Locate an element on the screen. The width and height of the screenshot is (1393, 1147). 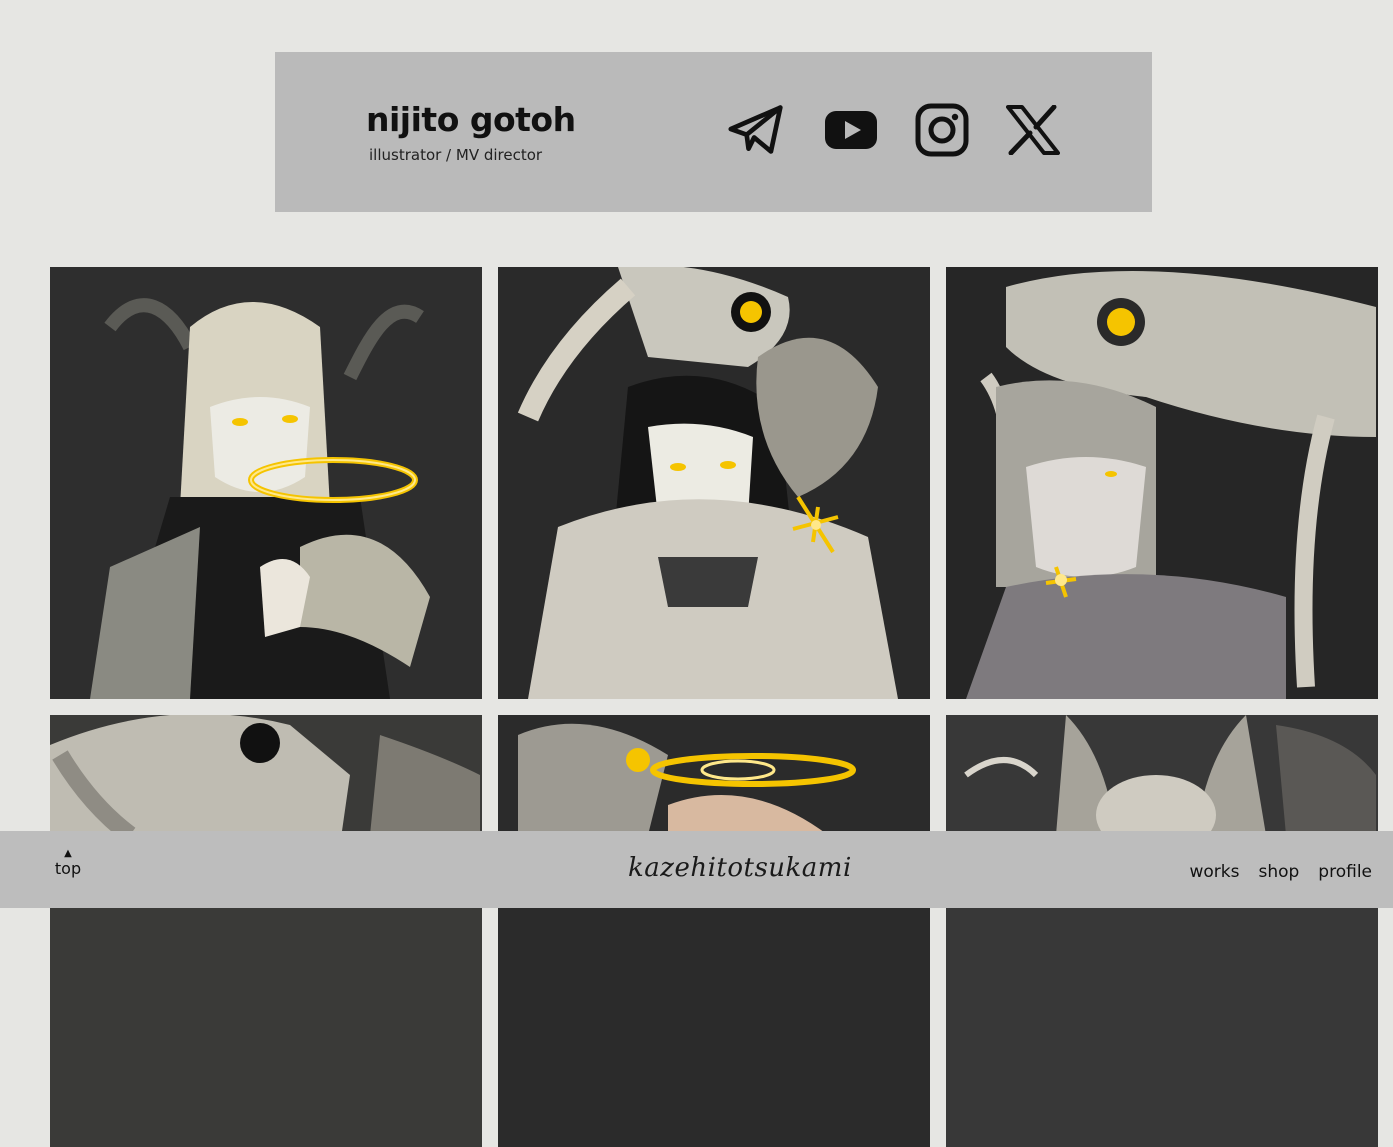
telegram-icon is located at coordinates (755, 129).